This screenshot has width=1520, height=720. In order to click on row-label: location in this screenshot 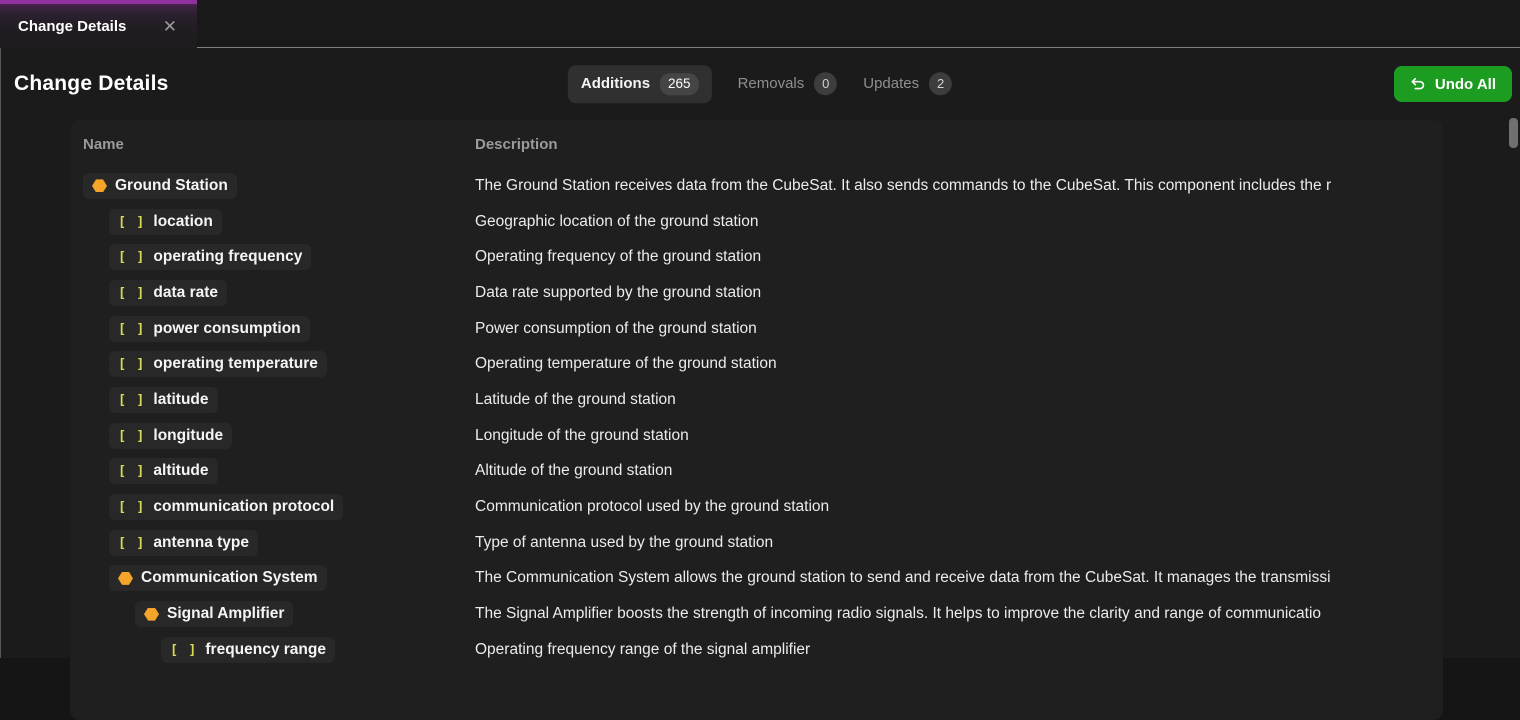, I will do `click(183, 221)`.